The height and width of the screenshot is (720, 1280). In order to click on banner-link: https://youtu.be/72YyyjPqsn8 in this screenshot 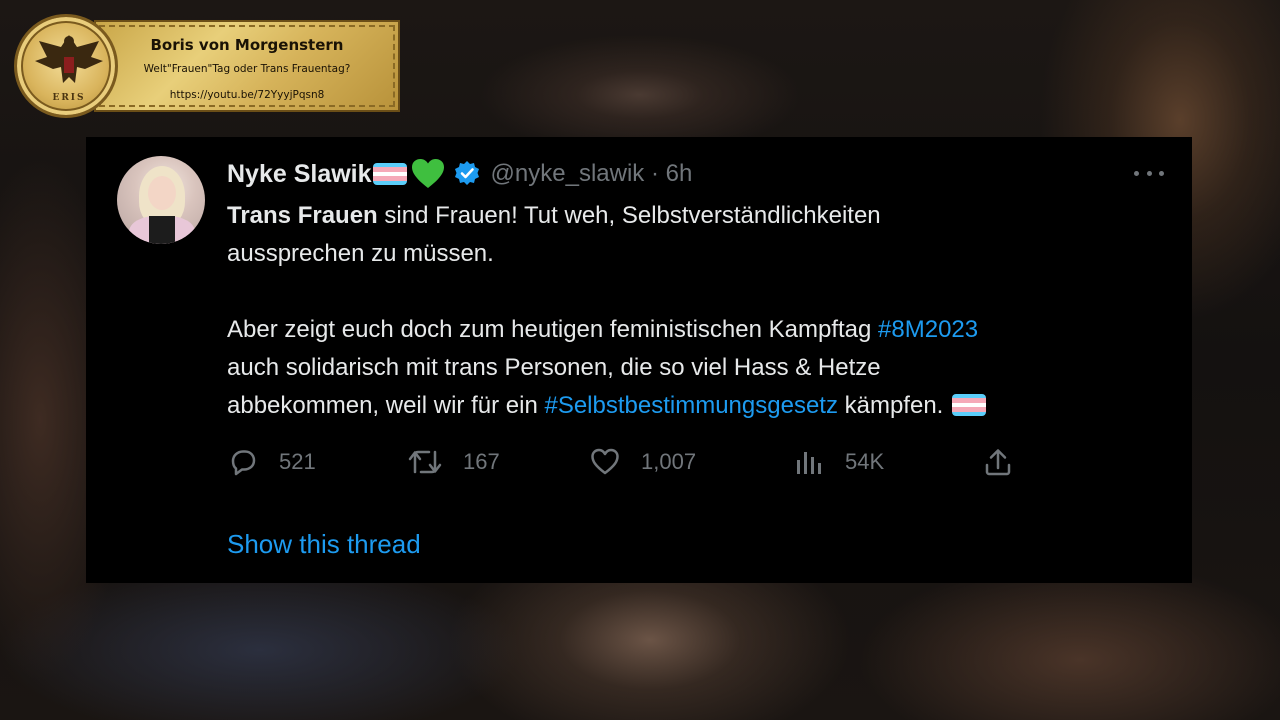, I will do `click(247, 95)`.